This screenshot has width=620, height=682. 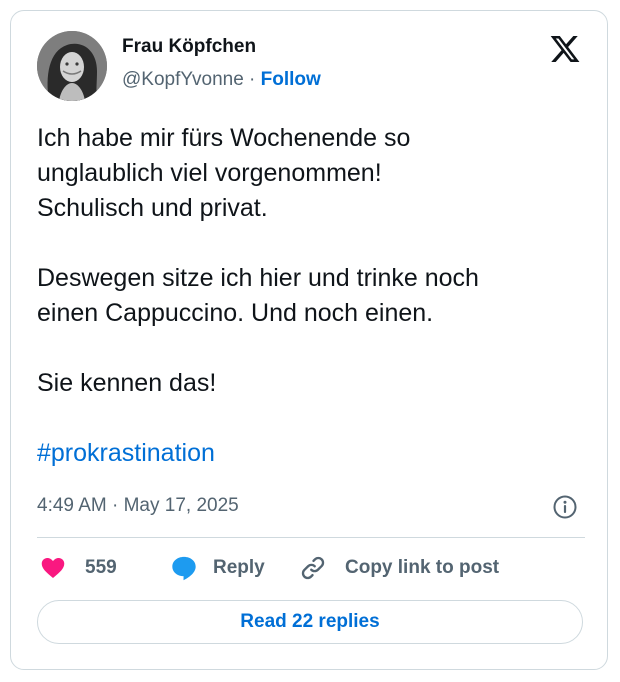 I want to click on like-count: 559, so click(x=101, y=567).